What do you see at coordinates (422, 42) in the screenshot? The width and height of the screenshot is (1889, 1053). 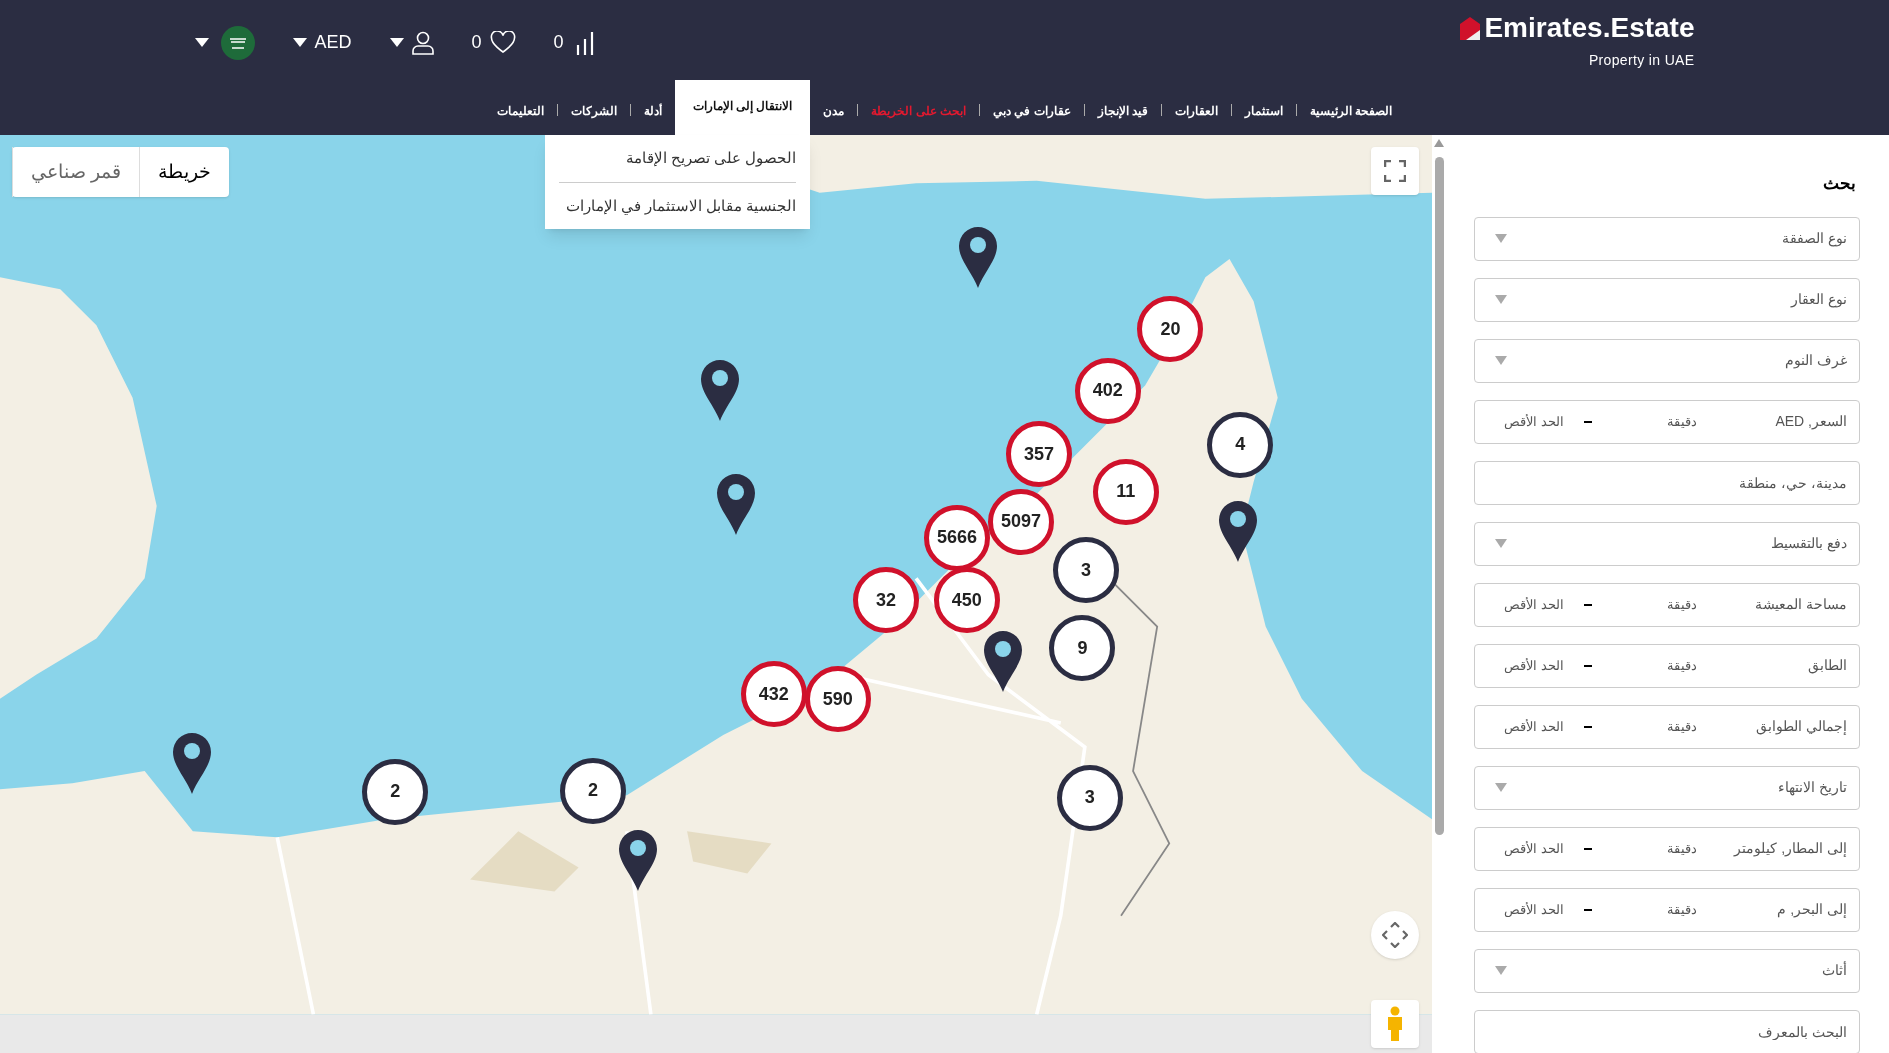 I see `user-icon` at bounding box center [422, 42].